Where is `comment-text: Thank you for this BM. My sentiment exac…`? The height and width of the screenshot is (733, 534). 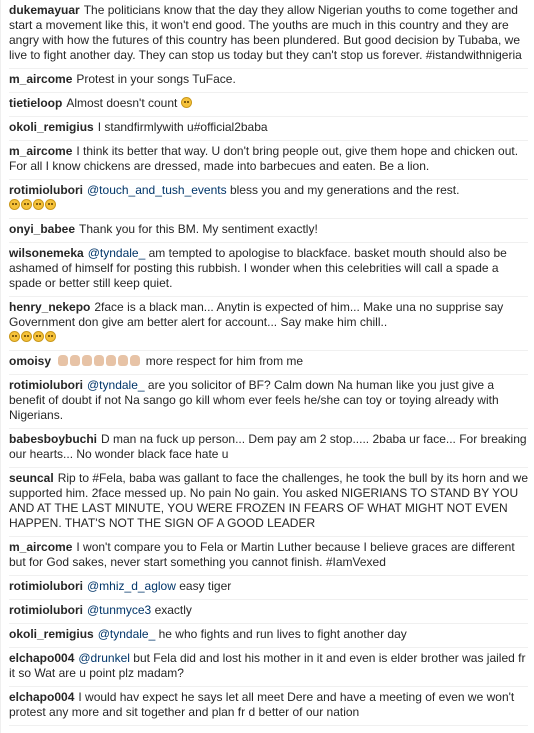 comment-text: Thank you for this BM. My sentiment exac… is located at coordinates (198, 229).